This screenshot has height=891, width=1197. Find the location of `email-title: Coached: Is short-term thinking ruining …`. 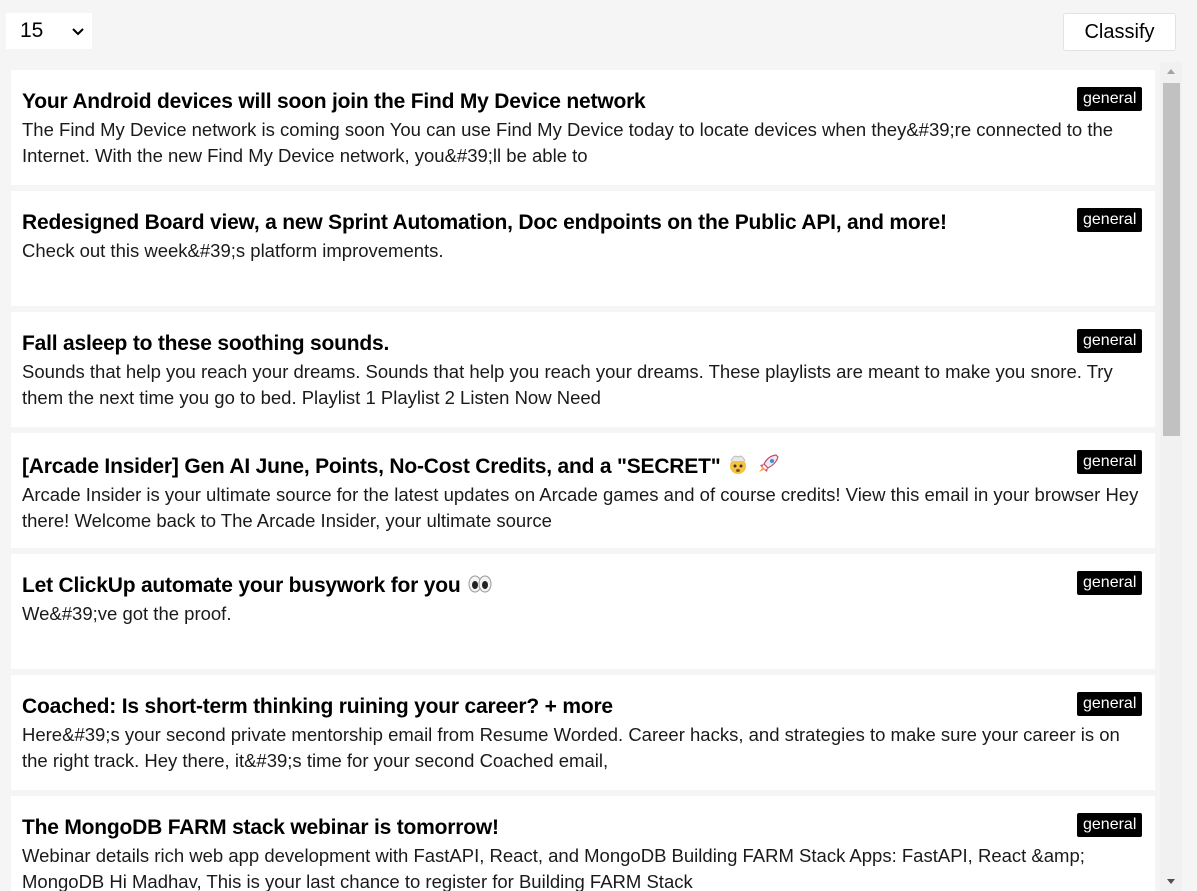

email-title: Coached: Is short-term thinking ruining … is located at coordinates (317, 706).